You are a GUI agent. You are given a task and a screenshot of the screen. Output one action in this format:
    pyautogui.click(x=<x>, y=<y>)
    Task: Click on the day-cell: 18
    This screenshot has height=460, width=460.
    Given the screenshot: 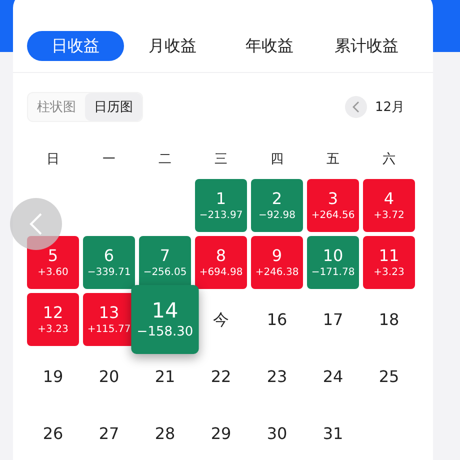 What is the action you would take?
    pyautogui.click(x=389, y=319)
    